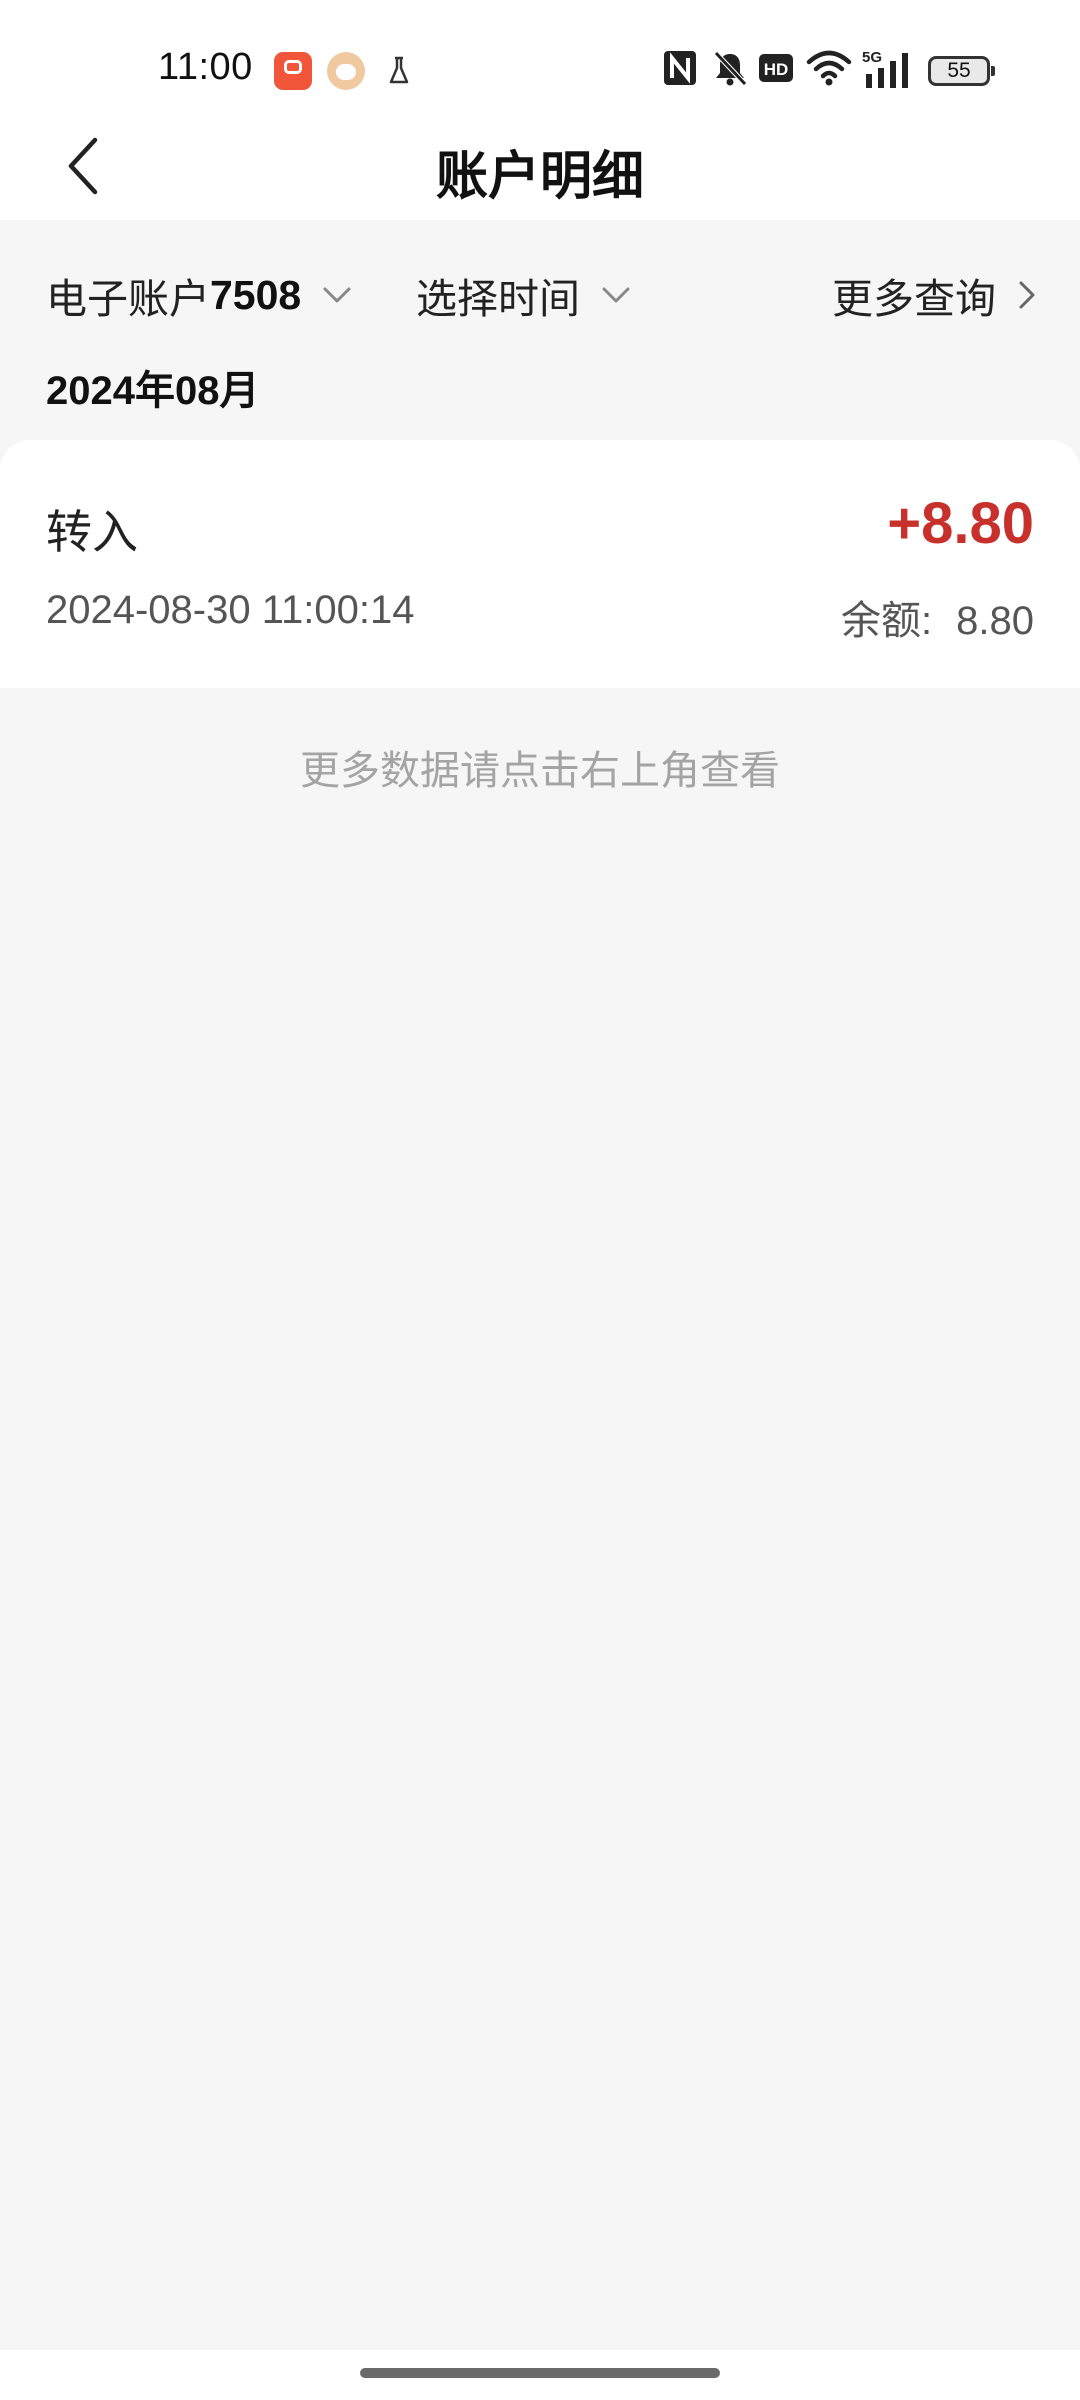 The height and width of the screenshot is (2400, 1080). I want to click on svg-text: 5G, so click(872, 57).